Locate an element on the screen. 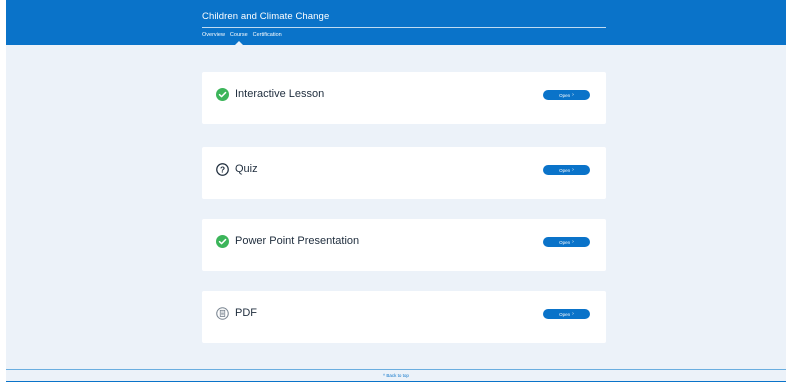  card-pdf: PDF Open › is located at coordinates (404, 317).